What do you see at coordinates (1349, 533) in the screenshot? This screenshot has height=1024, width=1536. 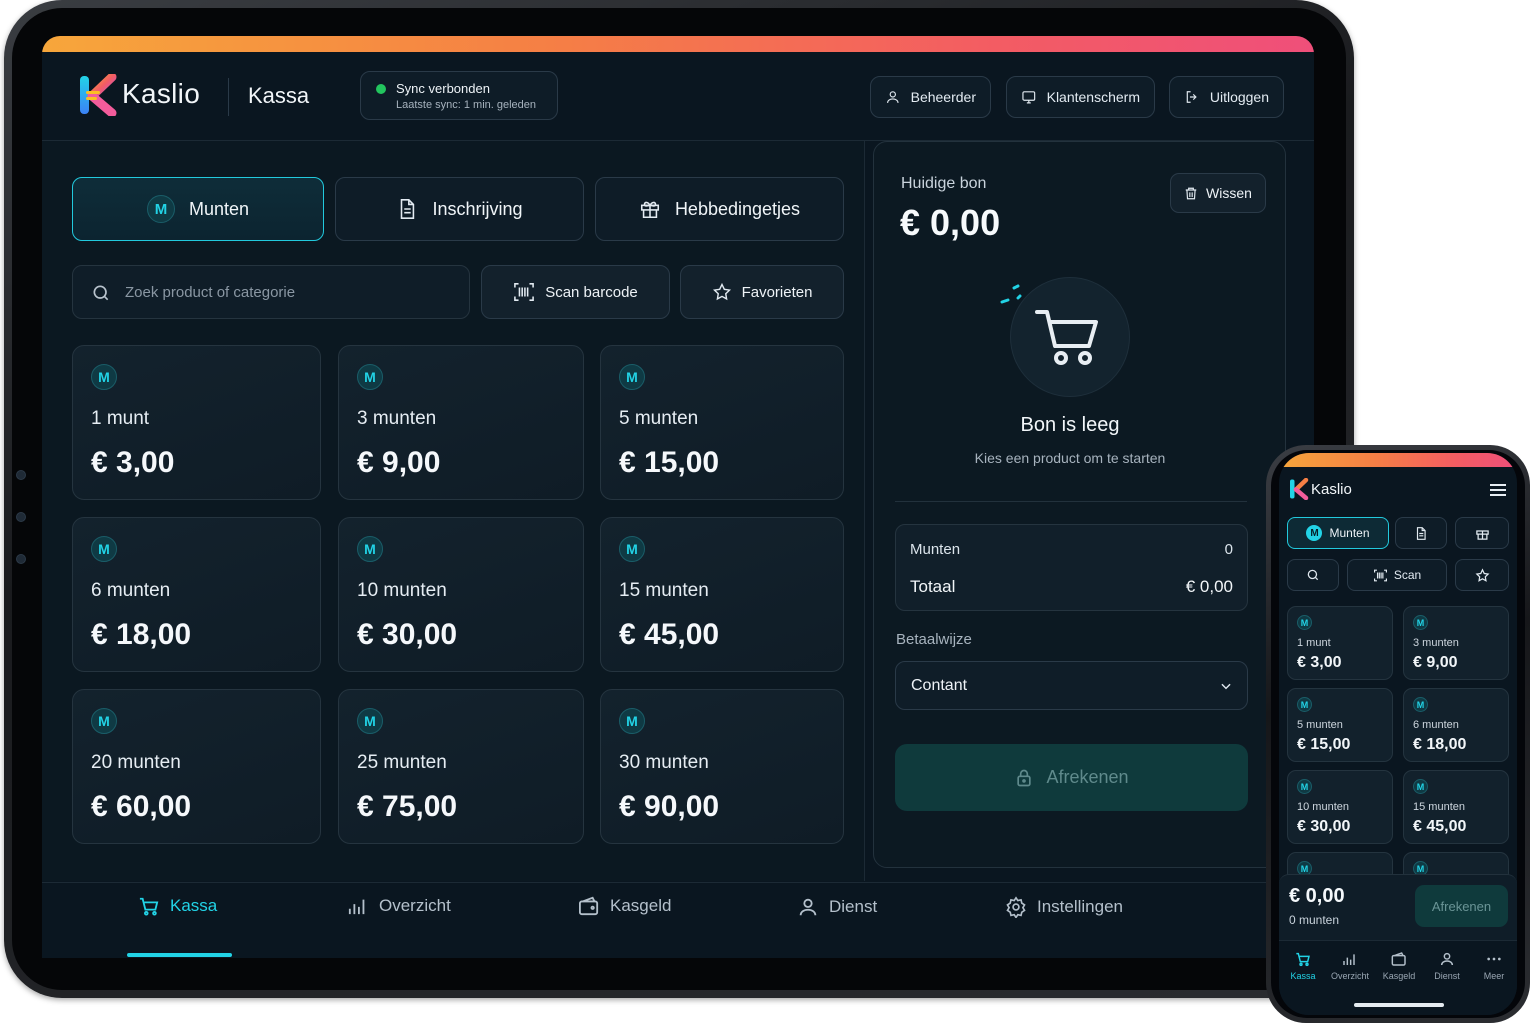 I see `phone-tab-label: Munten` at bounding box center [1349, 533].